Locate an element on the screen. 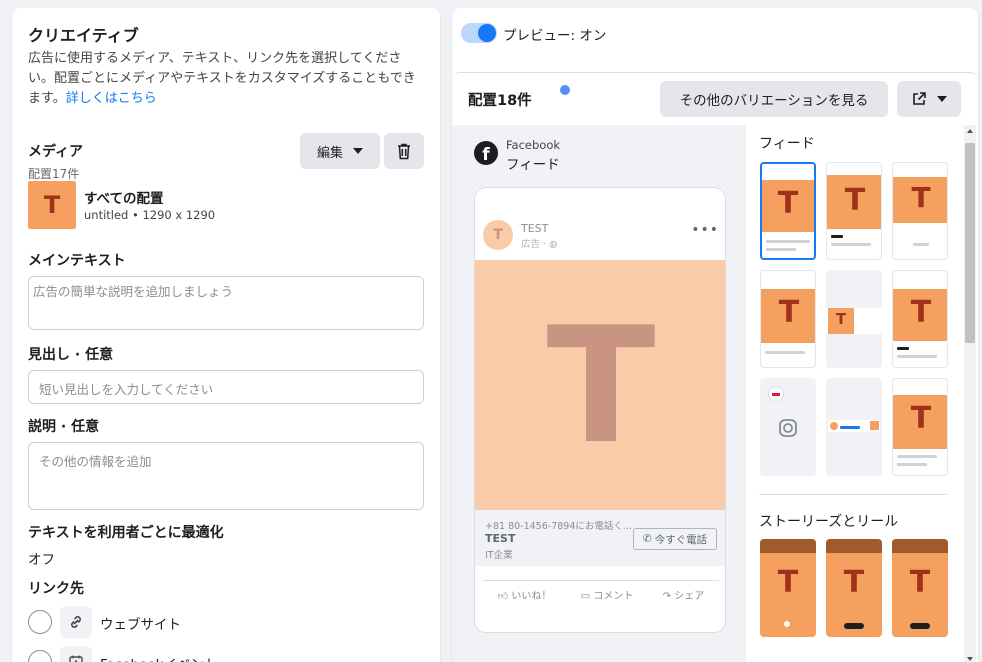 This screenshot has width=982, height=662. ad-image: T is located at coordinates (600, 385).